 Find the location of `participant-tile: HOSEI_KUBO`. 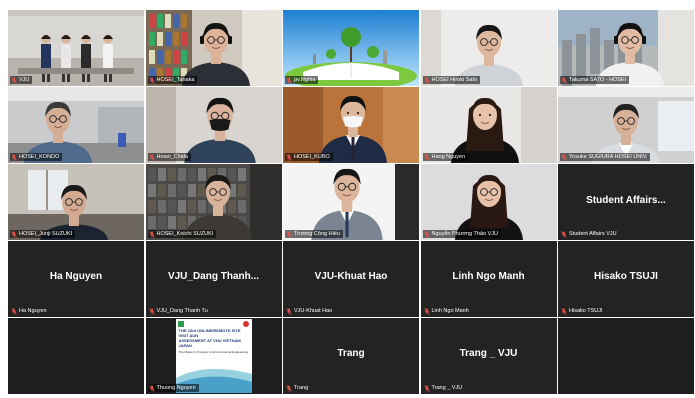

participant-tile: HOSEI_KUBO is located at coordinates (351, 125).